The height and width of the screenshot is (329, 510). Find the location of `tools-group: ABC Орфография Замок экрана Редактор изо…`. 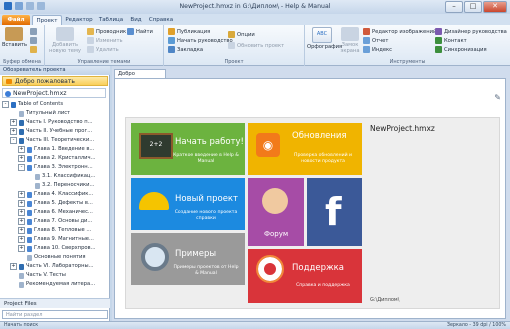

tools-group: ABC Орфография Замок экрана Редактор изо… is located at coordinates (407, 45).